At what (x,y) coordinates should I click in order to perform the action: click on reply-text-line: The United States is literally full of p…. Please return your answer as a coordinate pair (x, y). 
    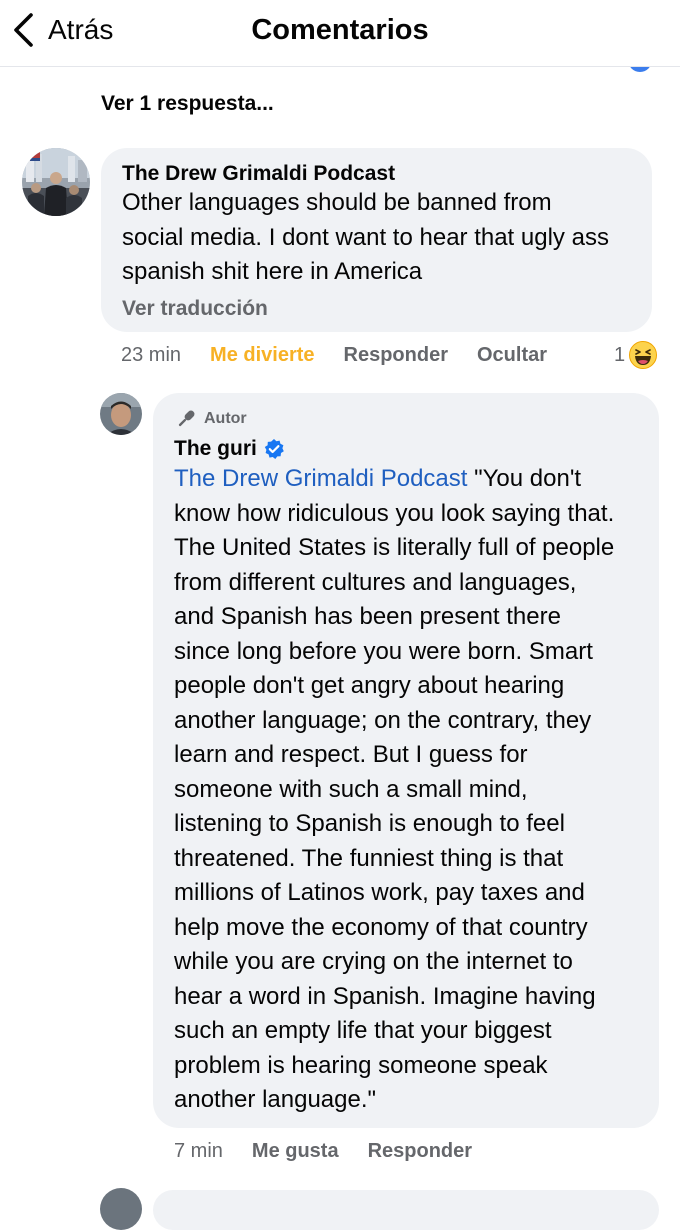
    Looking at the image, I should click on (394, 547).